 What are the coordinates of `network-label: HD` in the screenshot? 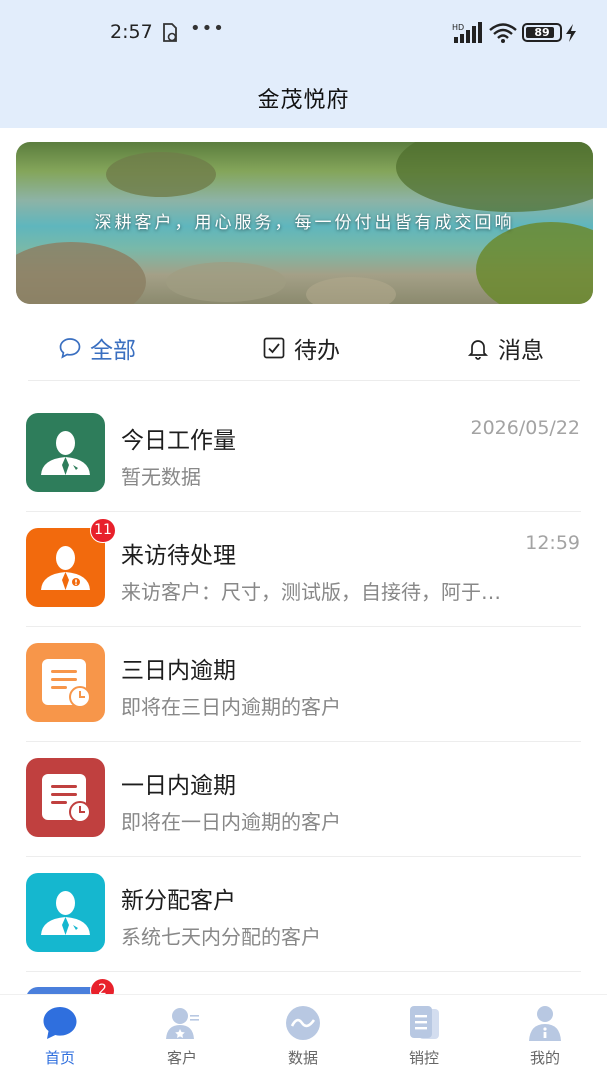 It's located at (458, 27).